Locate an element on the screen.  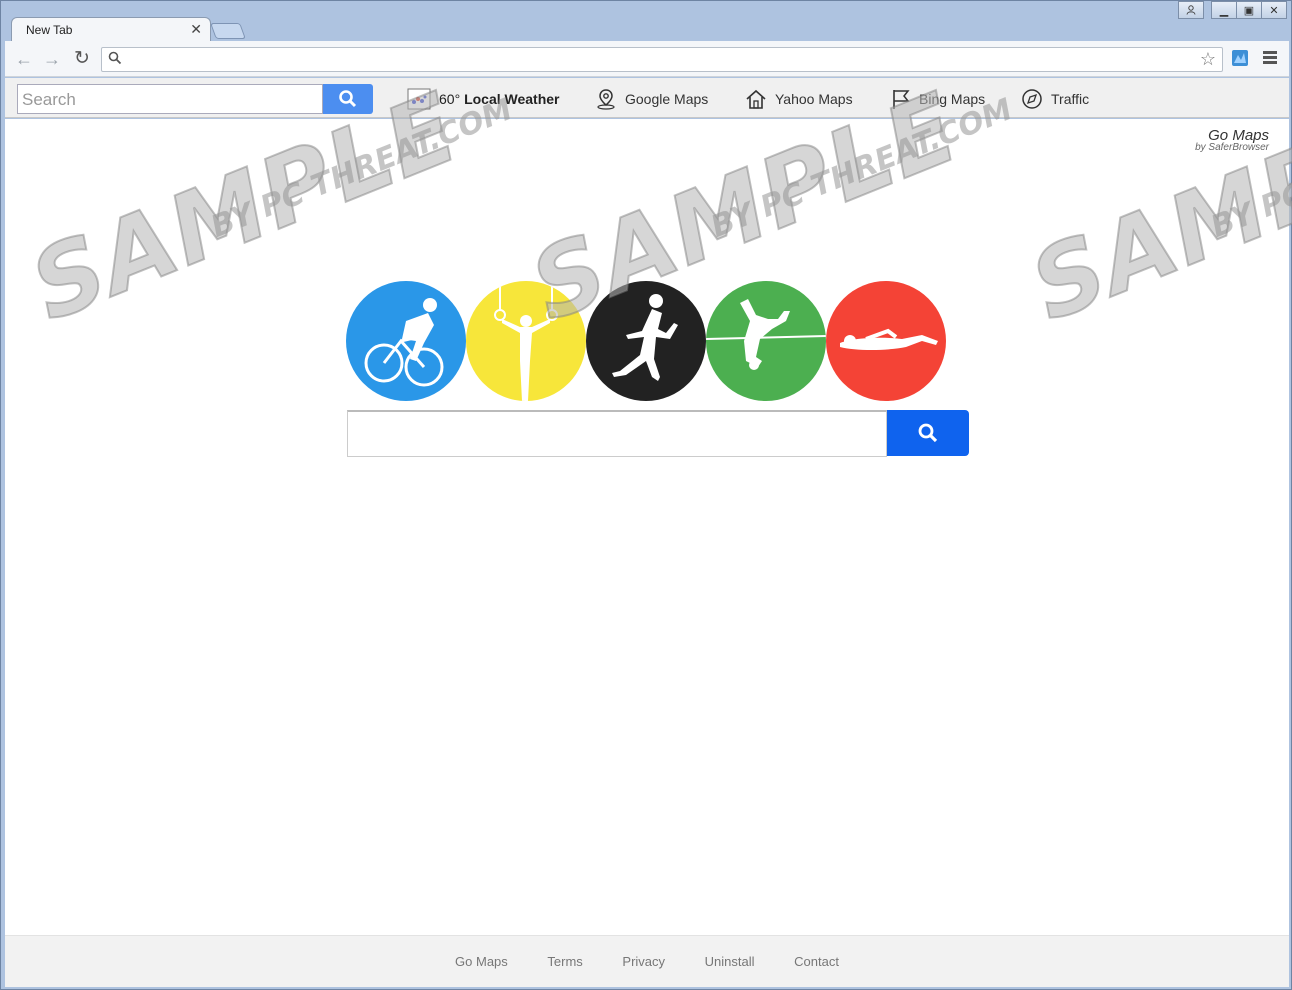
window-controls: ▁ ▣ ✕ is located at coordinates (1232, 10).